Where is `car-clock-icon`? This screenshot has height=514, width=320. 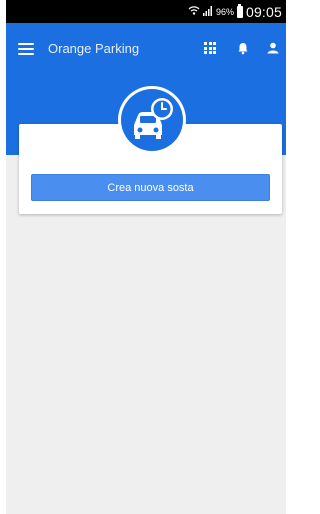 car-clock-icon is located at coordinates (152, 120).